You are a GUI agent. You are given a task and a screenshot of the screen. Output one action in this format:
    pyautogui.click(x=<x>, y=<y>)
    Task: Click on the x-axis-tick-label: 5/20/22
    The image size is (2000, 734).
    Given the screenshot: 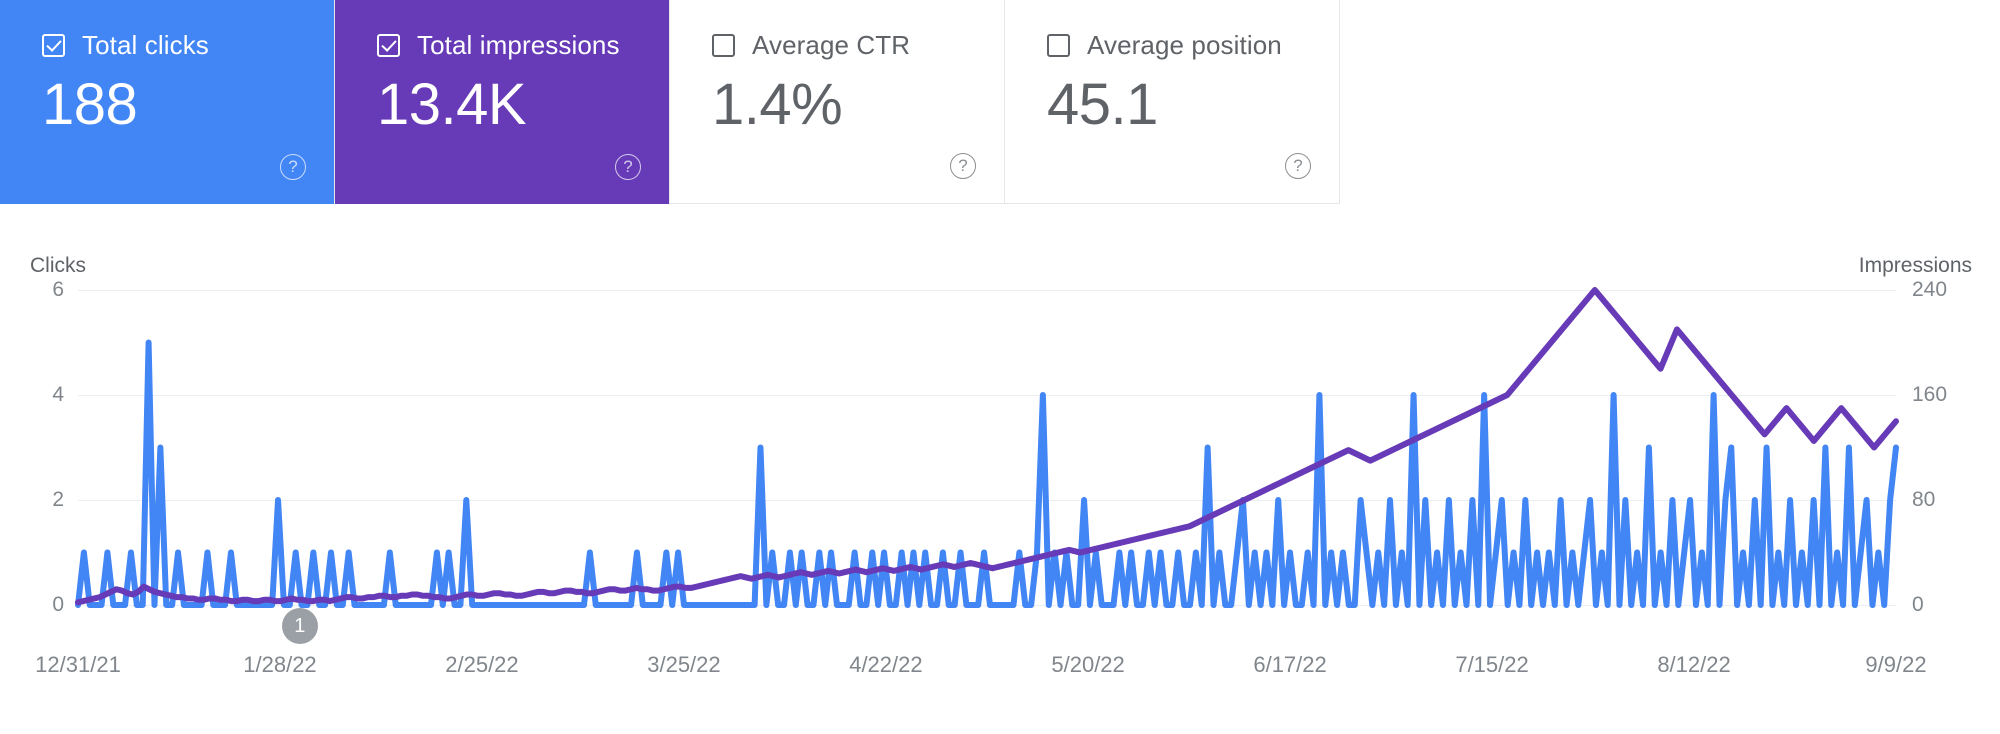 What is the action you would take?
    pyautogui.click(x=1088, y=664)
    